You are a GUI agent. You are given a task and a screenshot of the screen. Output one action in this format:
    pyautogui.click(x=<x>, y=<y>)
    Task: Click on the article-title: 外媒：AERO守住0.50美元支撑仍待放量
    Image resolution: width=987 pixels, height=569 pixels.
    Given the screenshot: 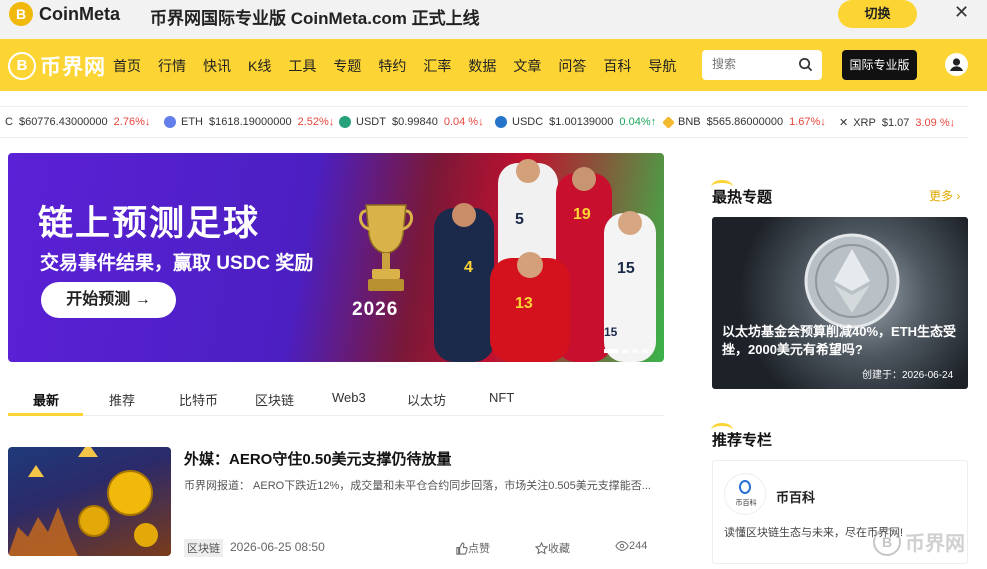 What is the action you would take?
    pyautogui.click(x=318, y=458)
    